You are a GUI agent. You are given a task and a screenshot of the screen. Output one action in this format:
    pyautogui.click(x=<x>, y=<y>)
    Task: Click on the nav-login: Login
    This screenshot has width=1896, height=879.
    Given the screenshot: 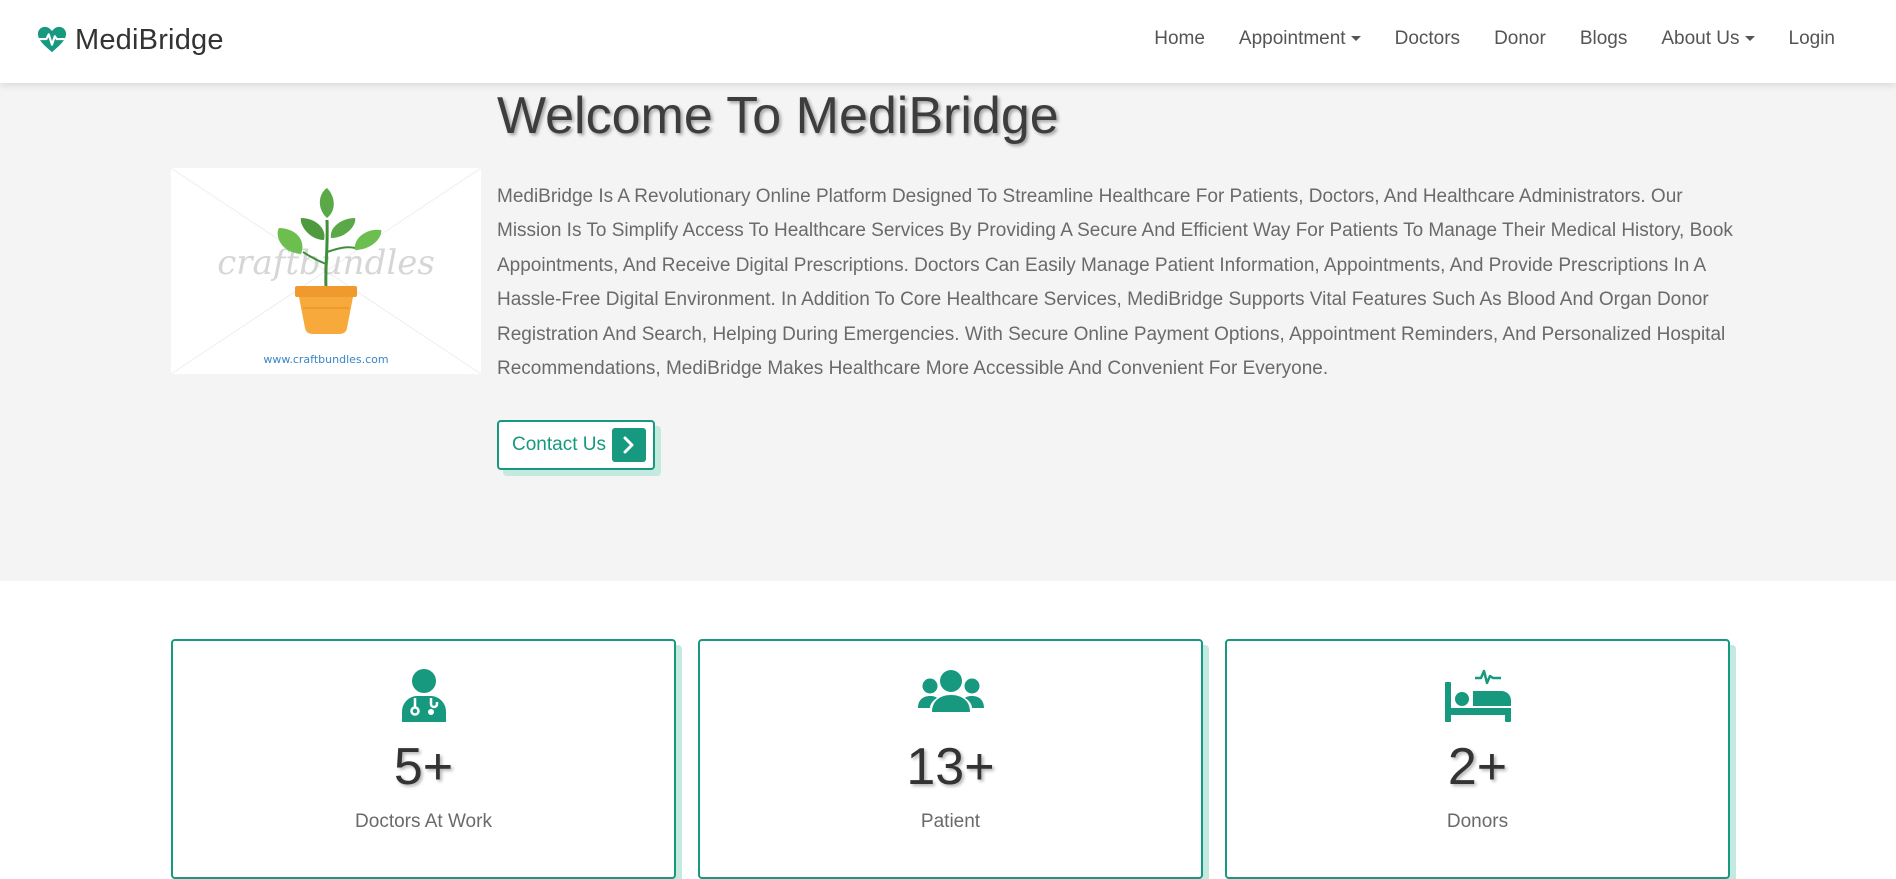 What is the action you would take?
    pyautogui.click(x=1812, y=39)
    